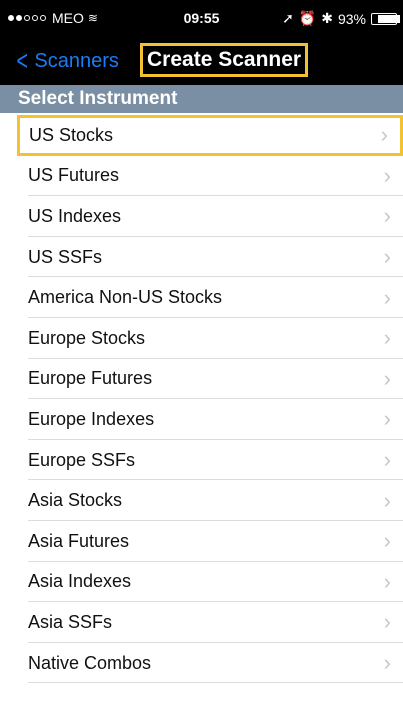 The image size is (403, 717). What do you see at coordinates (125, 297) in the screenshot?
I see `list-item-label: America Non-US Stocks` at bounding box center [125, 297].